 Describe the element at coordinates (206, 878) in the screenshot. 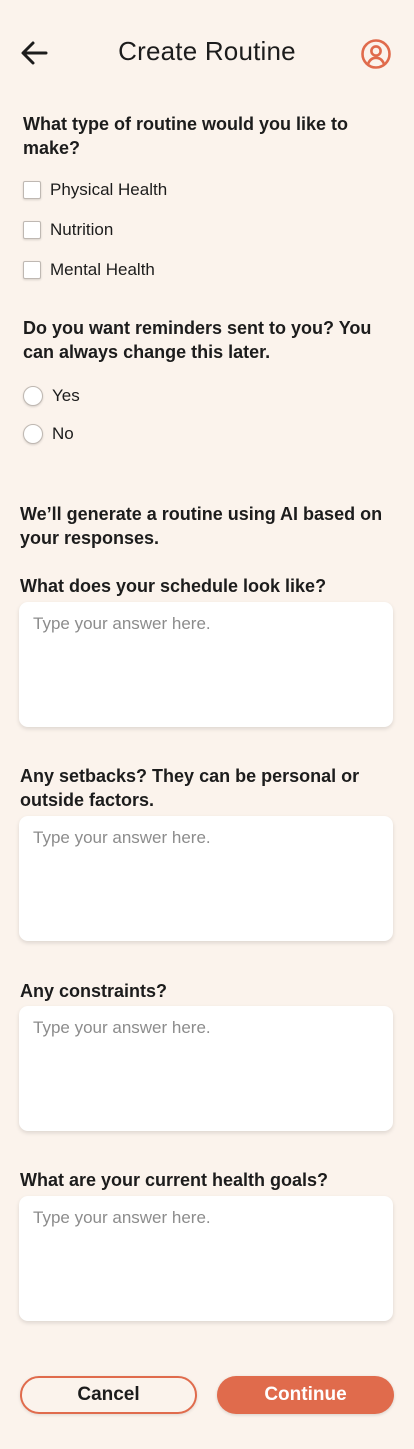

I see `setbacks-answer-field` at that location.